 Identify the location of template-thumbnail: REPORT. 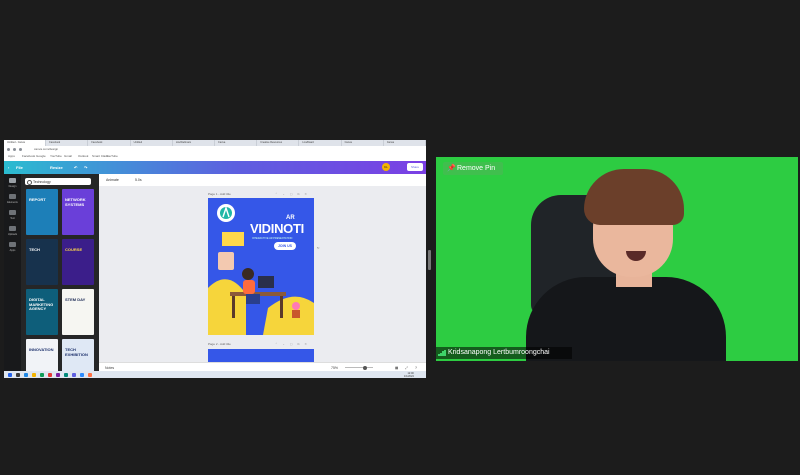
(42, 212).